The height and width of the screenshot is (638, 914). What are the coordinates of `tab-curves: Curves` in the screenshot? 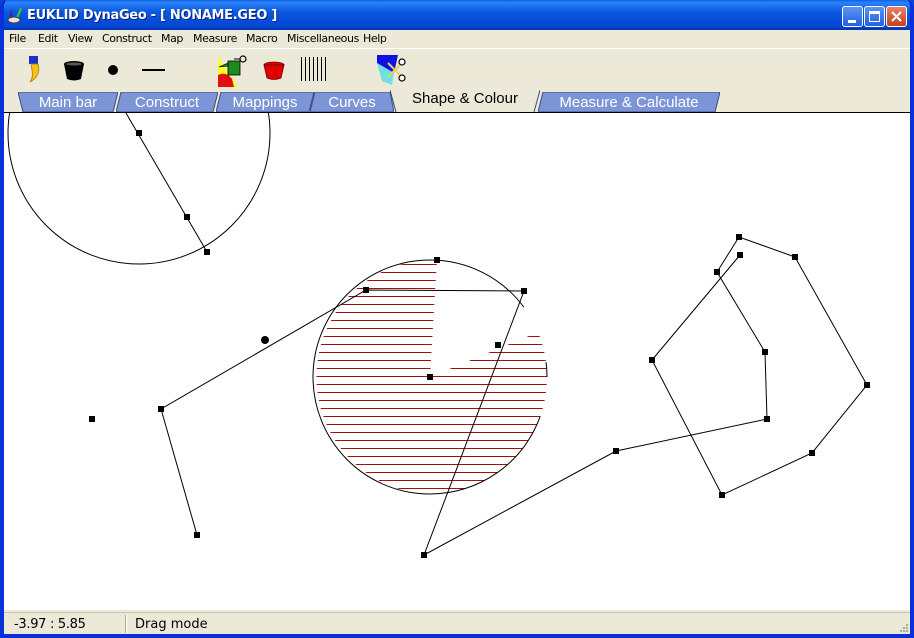 It's located at (352, 102).